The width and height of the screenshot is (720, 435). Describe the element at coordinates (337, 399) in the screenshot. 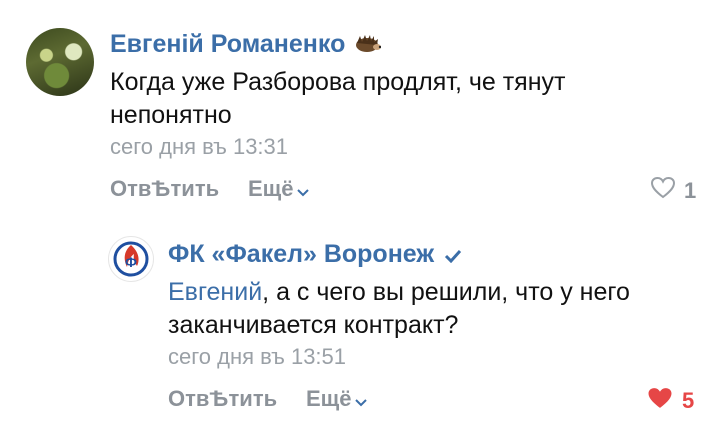

I see `reply-more-button: Ещё` at that location.